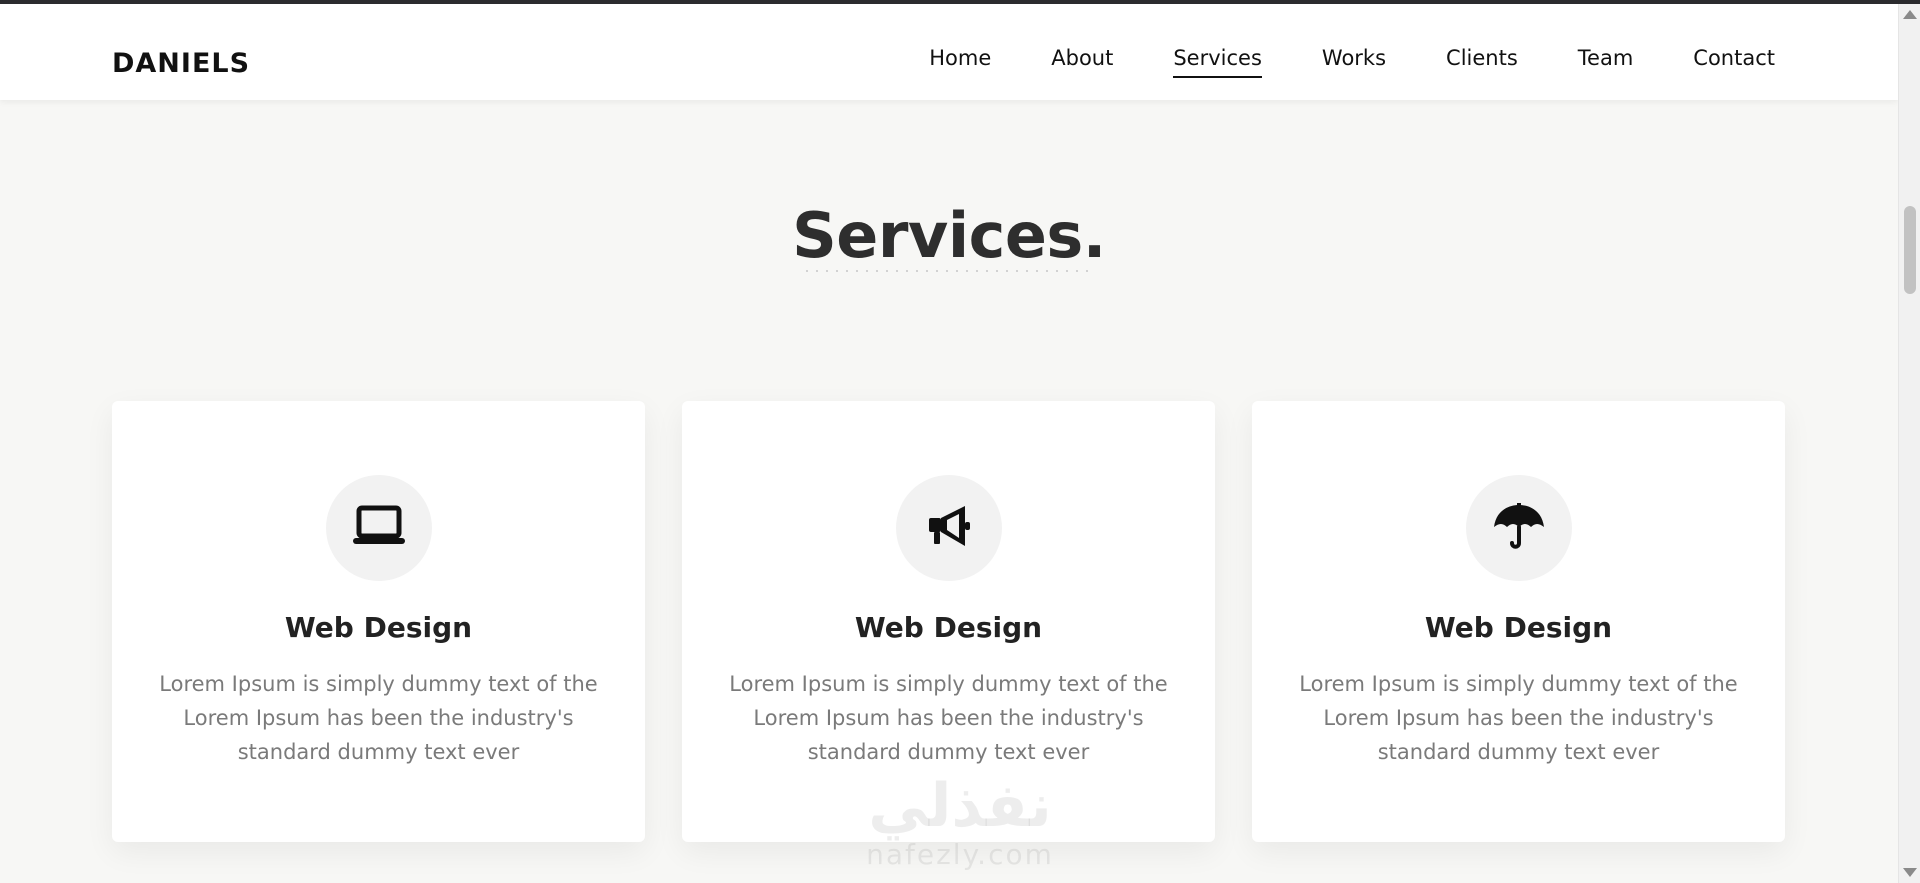 Image resolution: width=1920 pixels, height=883 pixels. What do you see at coordinates (949, 235) in the screenshot?
I see `section-title: Services.` at bounding box center [949, 235].